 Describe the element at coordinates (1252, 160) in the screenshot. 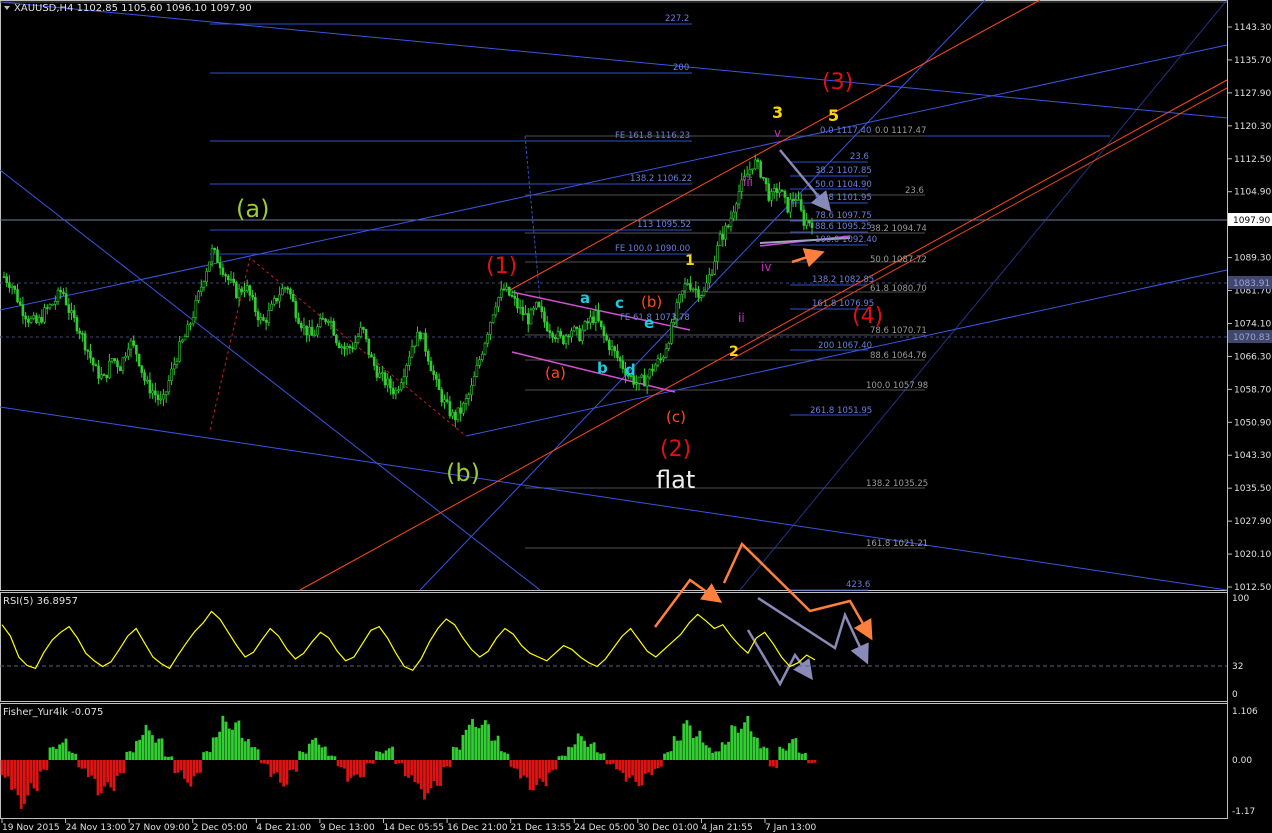

I see `price-tick-label: 1112.50` at that location.